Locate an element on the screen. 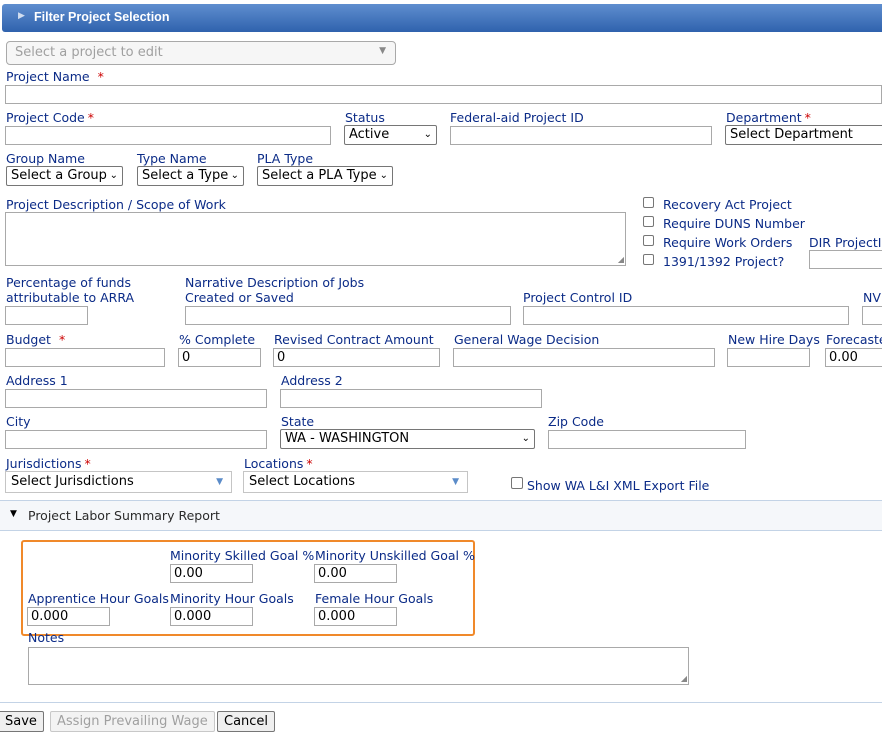 This screenshot has width=882, height=737. control-id-input is located at coordinates (686, 315).